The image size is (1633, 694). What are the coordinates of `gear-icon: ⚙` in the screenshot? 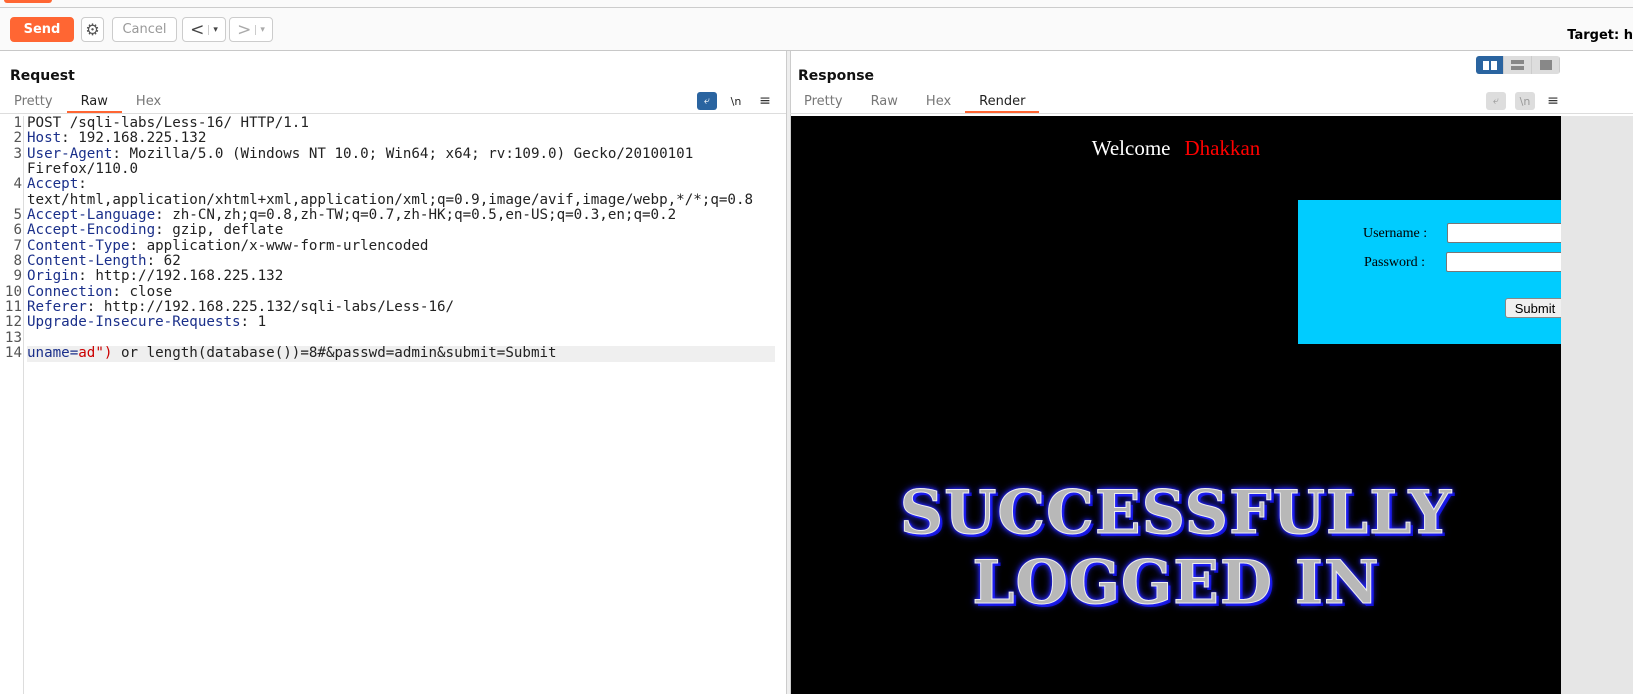 It's located at (92, 29).